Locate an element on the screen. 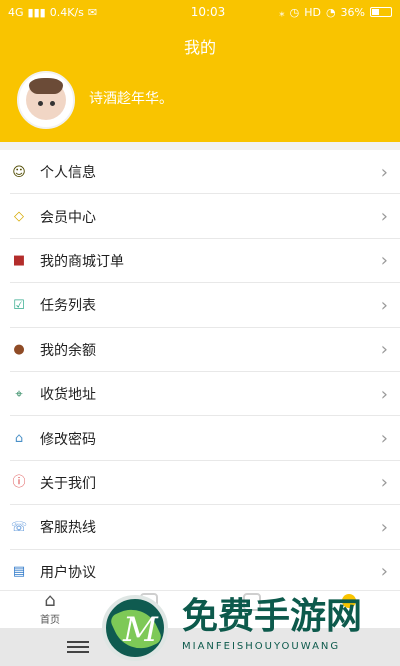  wifi-icon: ◔ is located at coordinates (330, 12).